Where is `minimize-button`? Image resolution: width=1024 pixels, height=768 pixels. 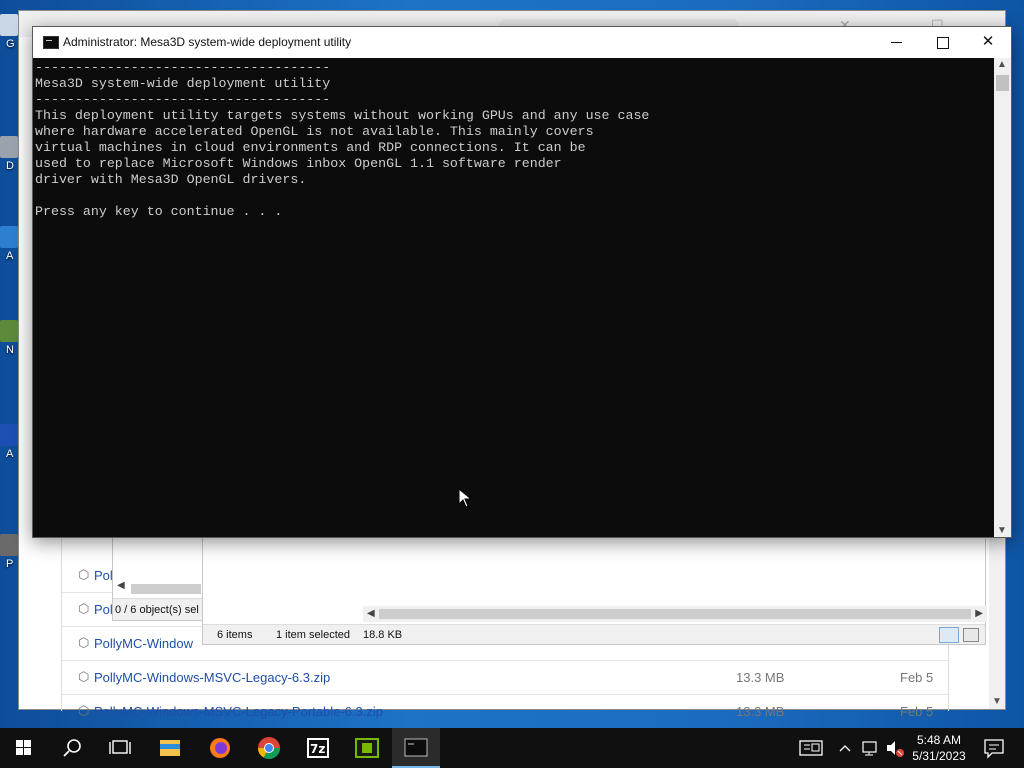
minimize-button is located at coordinates (896, 42).